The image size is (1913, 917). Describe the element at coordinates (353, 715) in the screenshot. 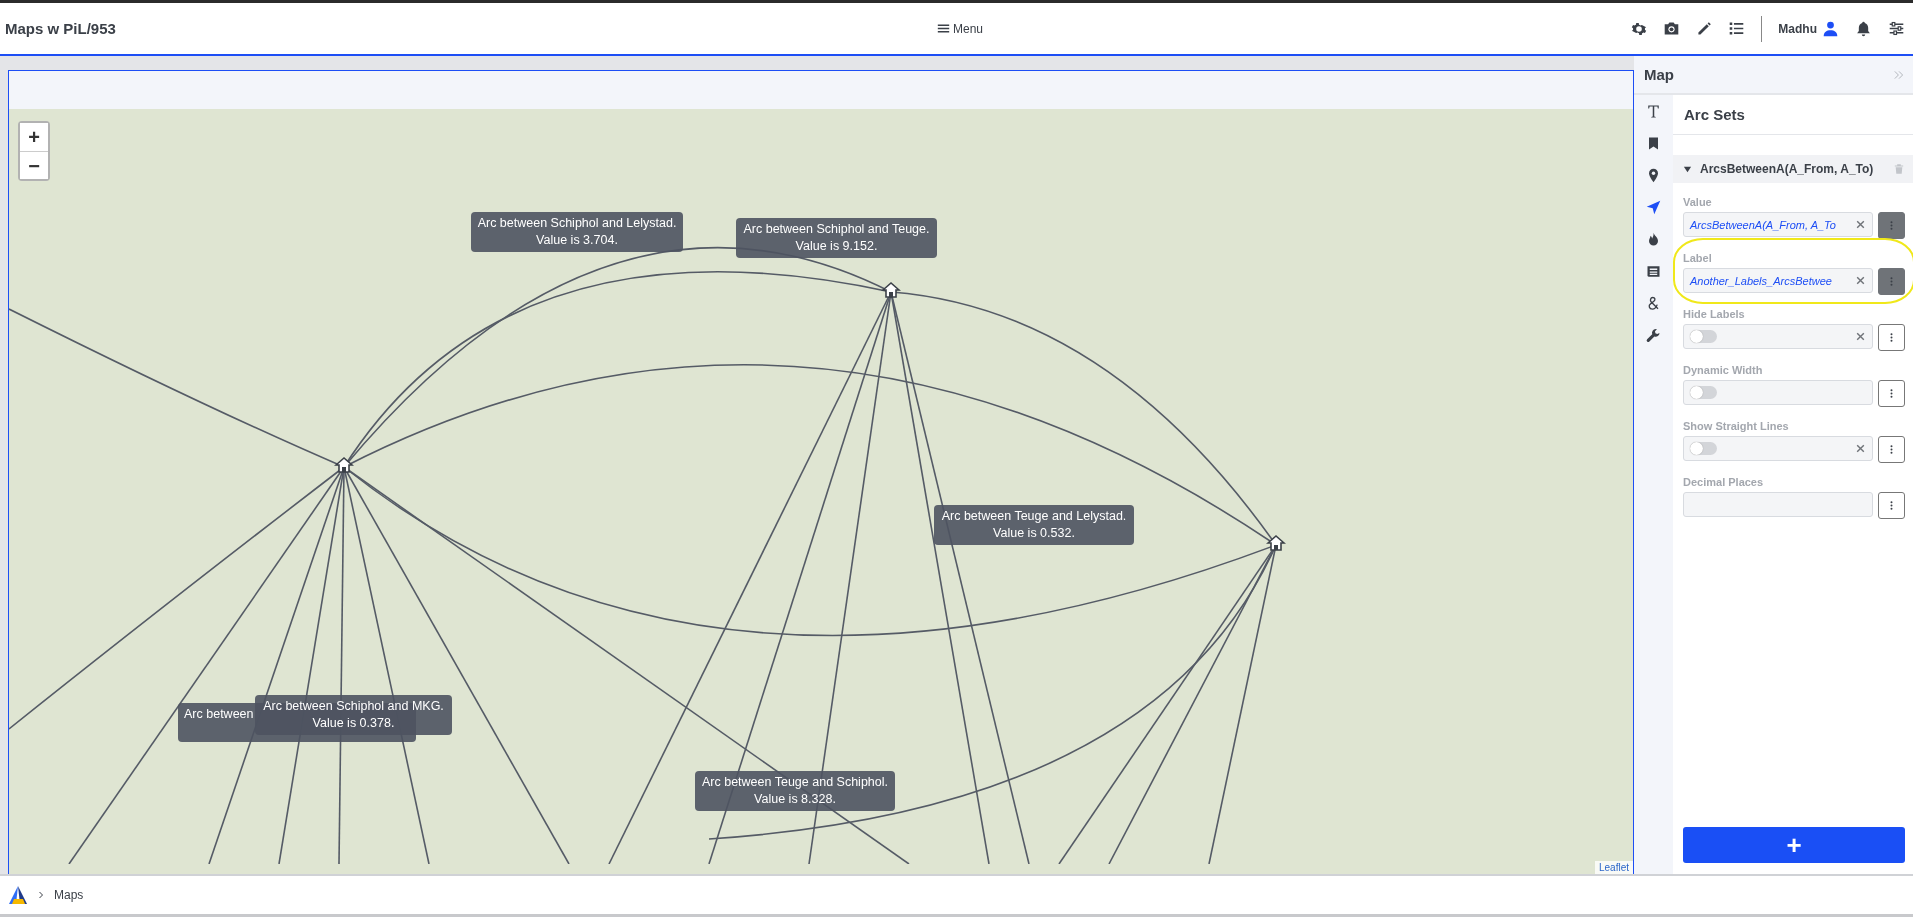

I see `map-tooltip: Arc between Schiphol and MKG. Value is 0.378.` at that location.